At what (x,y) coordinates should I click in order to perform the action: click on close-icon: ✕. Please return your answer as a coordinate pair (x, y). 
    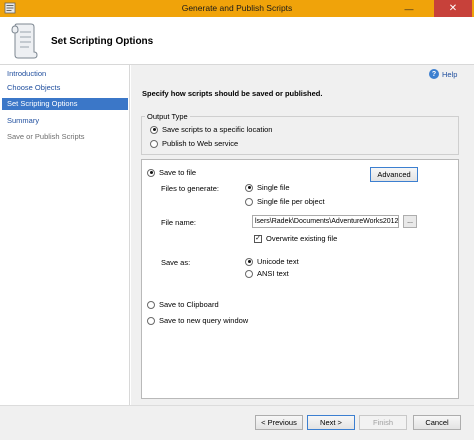
    Looking at the image, I should click on (453, 8).